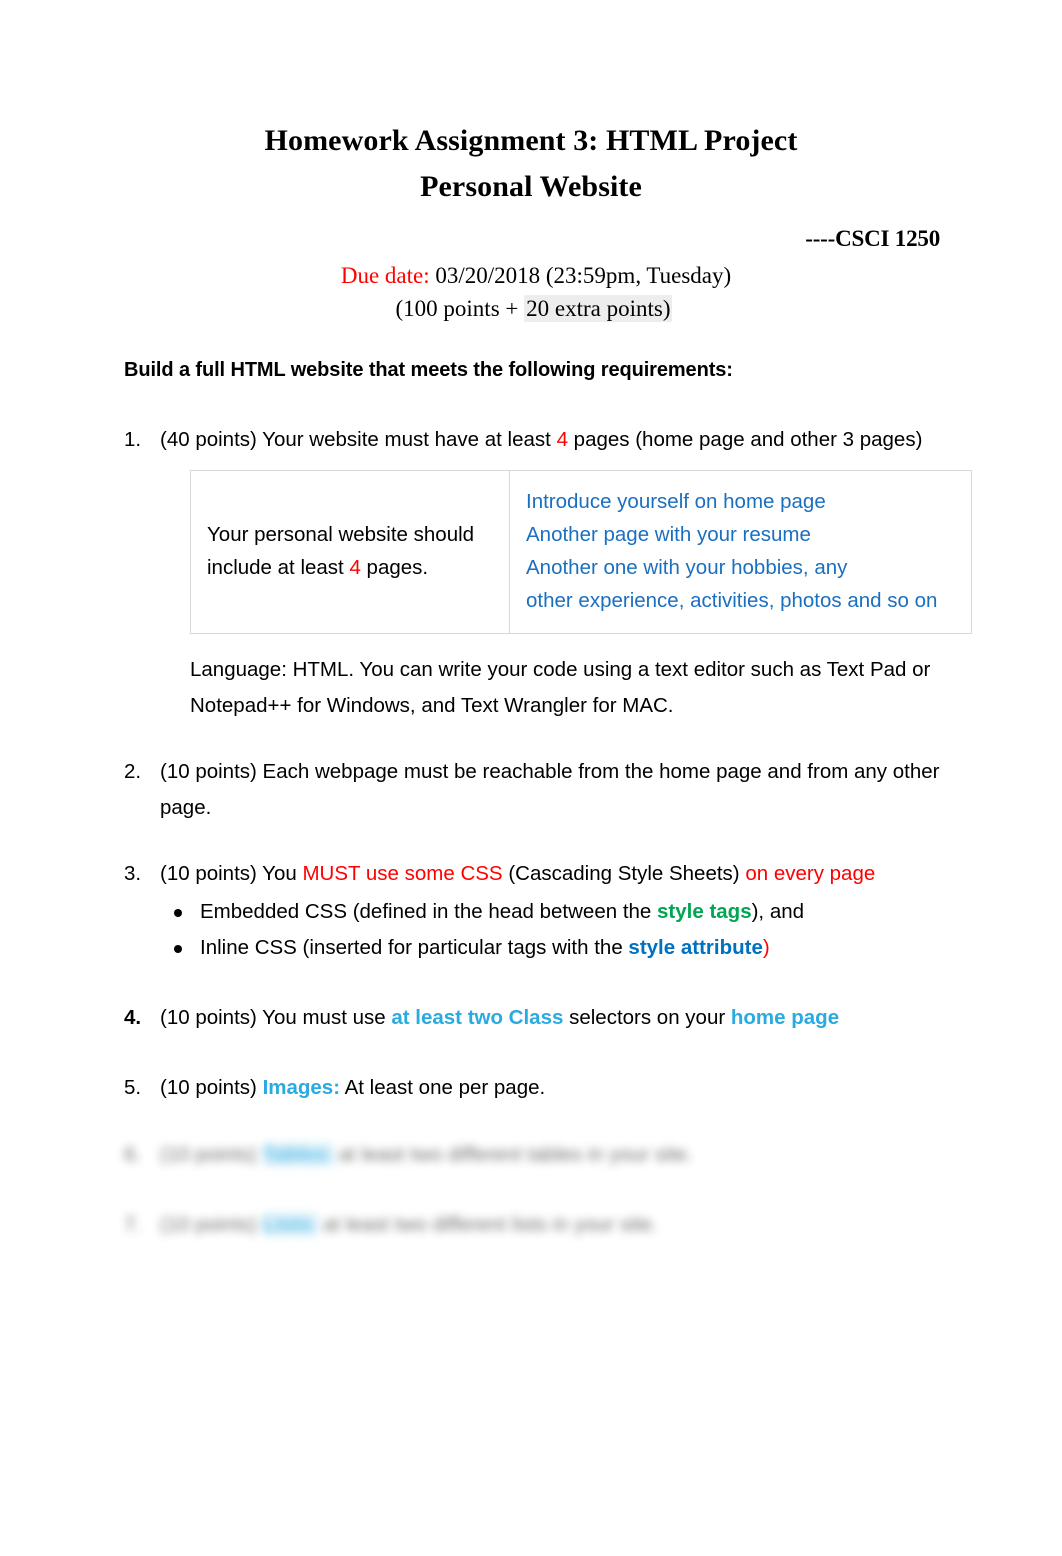  I want to click on redacted6-tag: Tables:, so click(297, 1154).